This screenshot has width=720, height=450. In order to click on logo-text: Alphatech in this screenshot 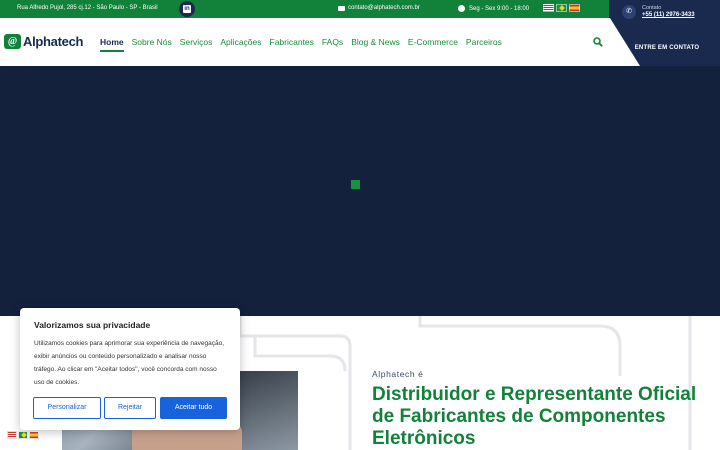, I will do `click(53, 41)`.